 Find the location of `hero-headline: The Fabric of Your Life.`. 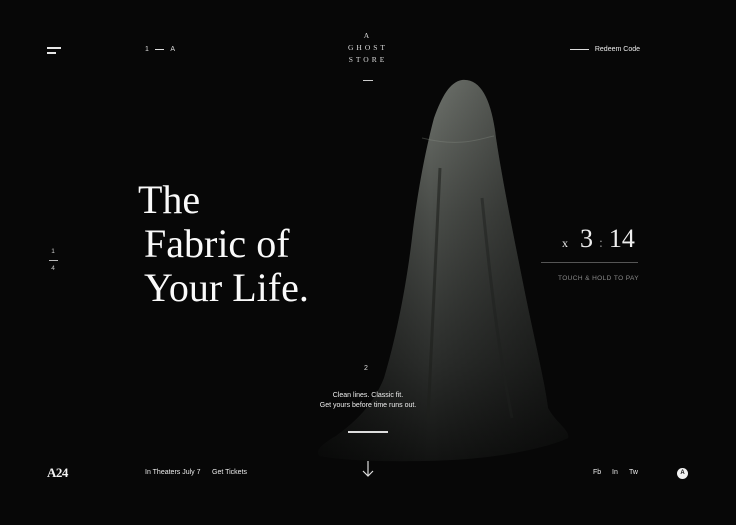

hero-headline: The Fabric of Your Life. is located at coordinates (223, 244).